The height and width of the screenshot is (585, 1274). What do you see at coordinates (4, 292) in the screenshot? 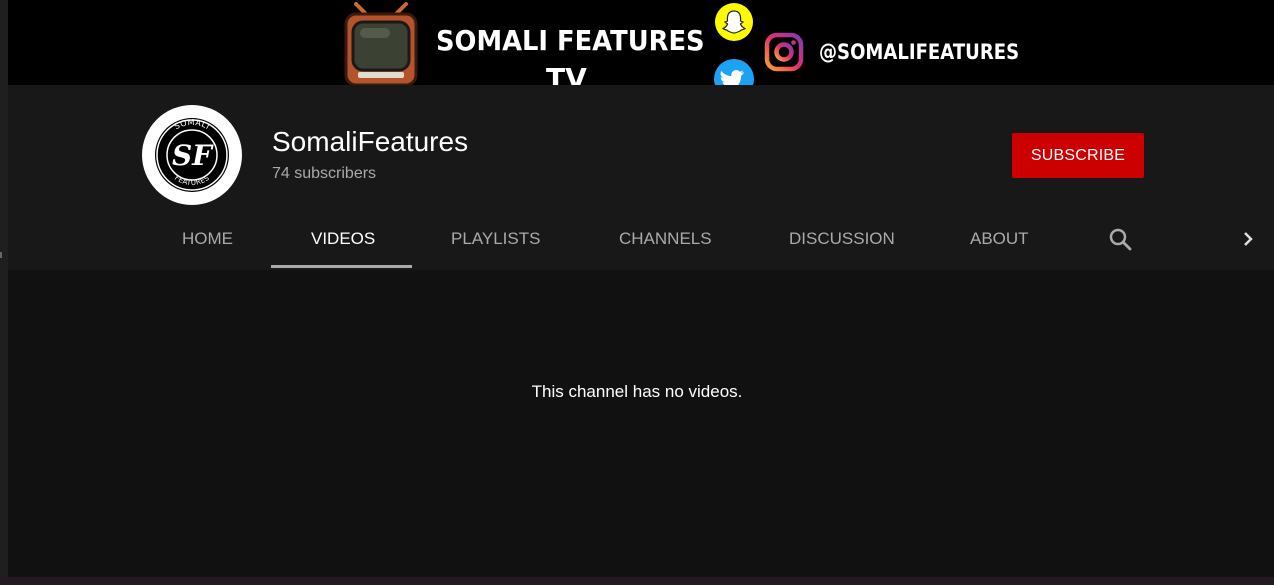
I see `left-edge-strip` at bounding box center [4, 292].